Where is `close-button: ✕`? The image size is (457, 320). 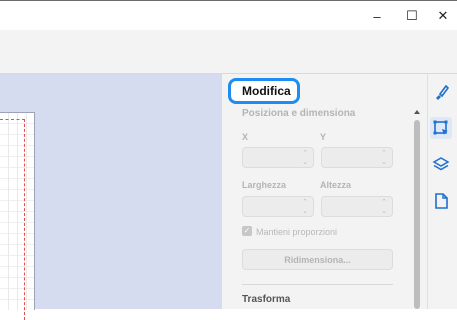
close-button: ✕ is located at coordinates (441, 16).